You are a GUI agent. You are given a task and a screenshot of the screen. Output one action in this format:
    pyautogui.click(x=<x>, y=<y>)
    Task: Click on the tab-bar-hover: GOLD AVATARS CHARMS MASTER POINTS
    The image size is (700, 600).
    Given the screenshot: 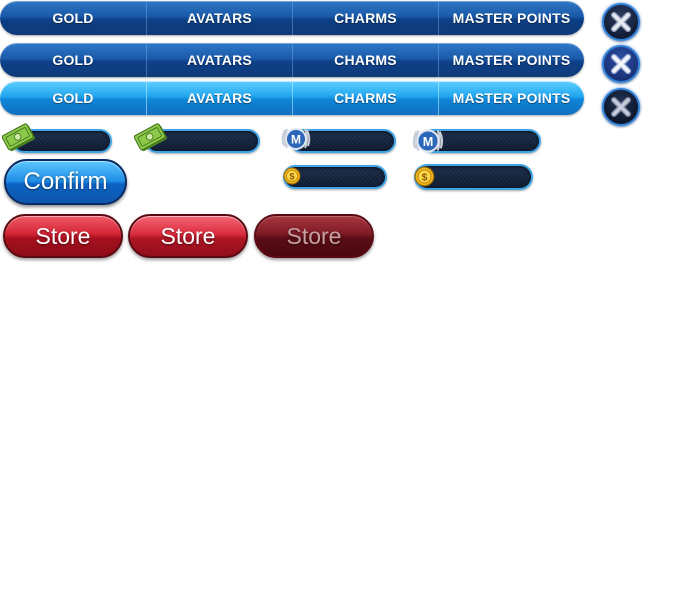 What is the action you would take?
    pyautogui.click(x=292, y=60)
    